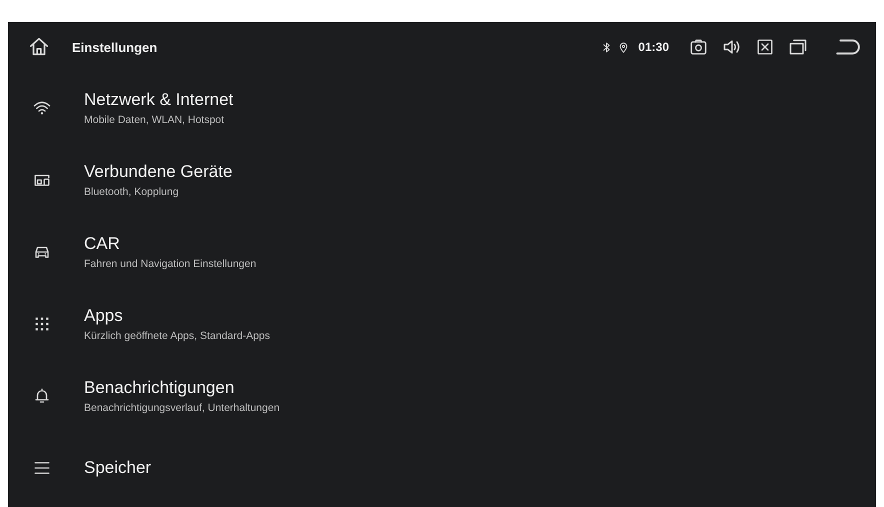 The width and height of the screenshot is (884, 507). Describe the element at coordinates (42, 324) in the screenshot. I see `grid-icon` at that location.